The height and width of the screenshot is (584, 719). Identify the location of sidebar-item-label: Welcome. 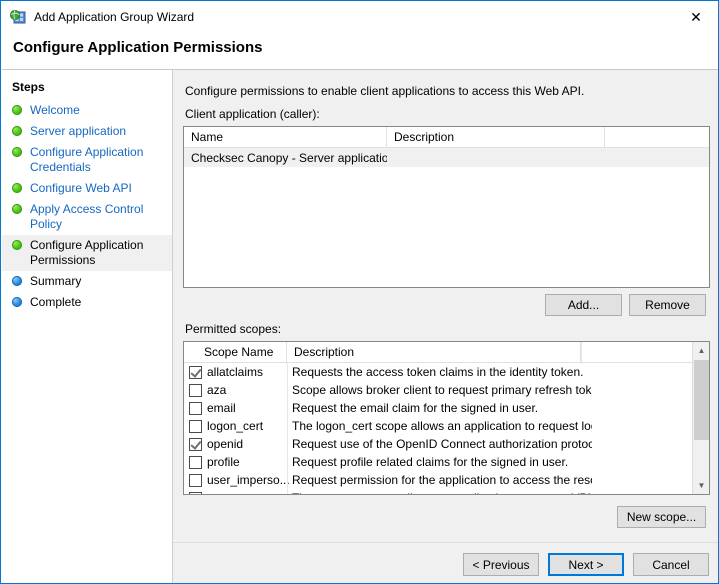
(55, 110).